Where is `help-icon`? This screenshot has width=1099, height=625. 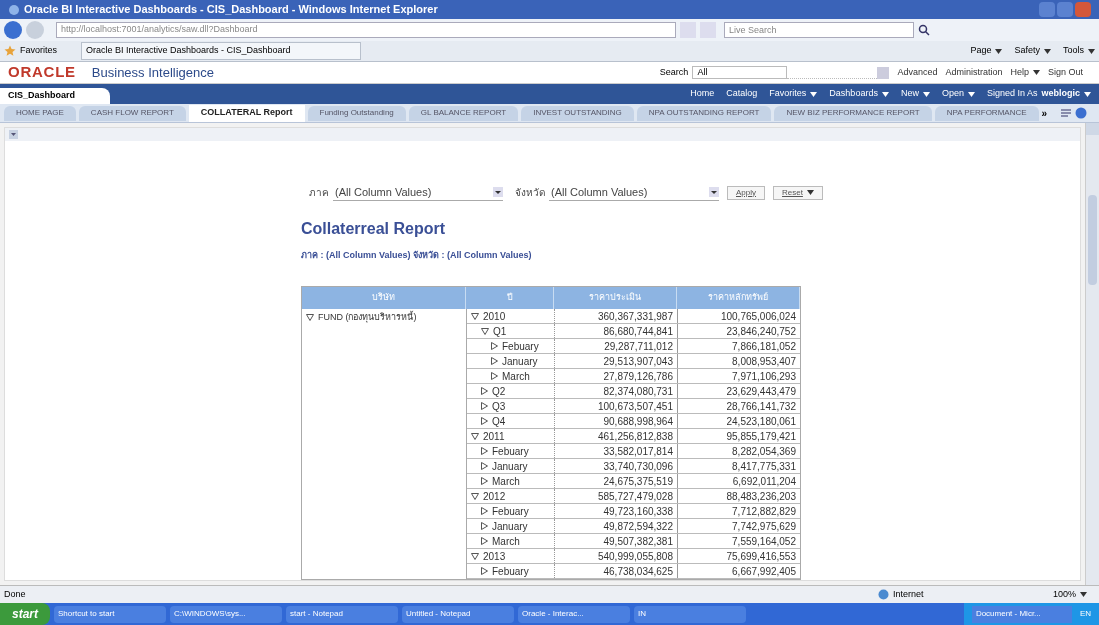
help-icon is located at coordinates (1081, 113).